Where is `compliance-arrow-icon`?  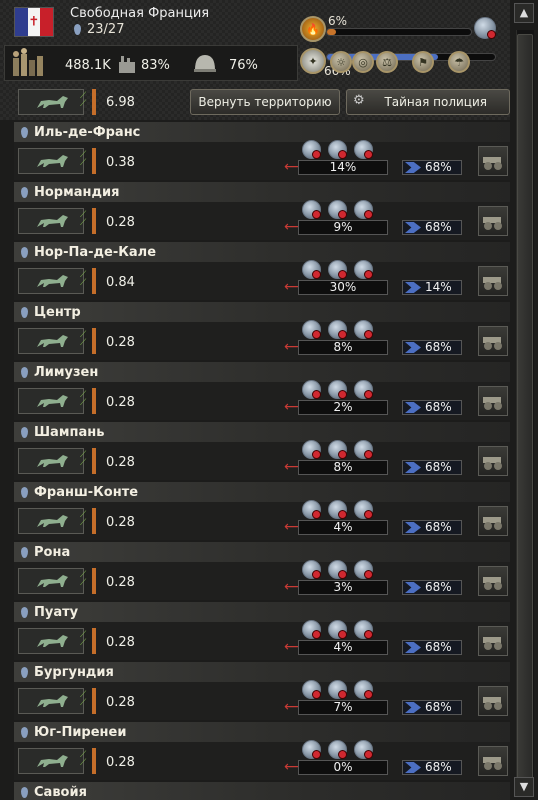 compliance-arrow-icon is located at coordinates (413, 167).